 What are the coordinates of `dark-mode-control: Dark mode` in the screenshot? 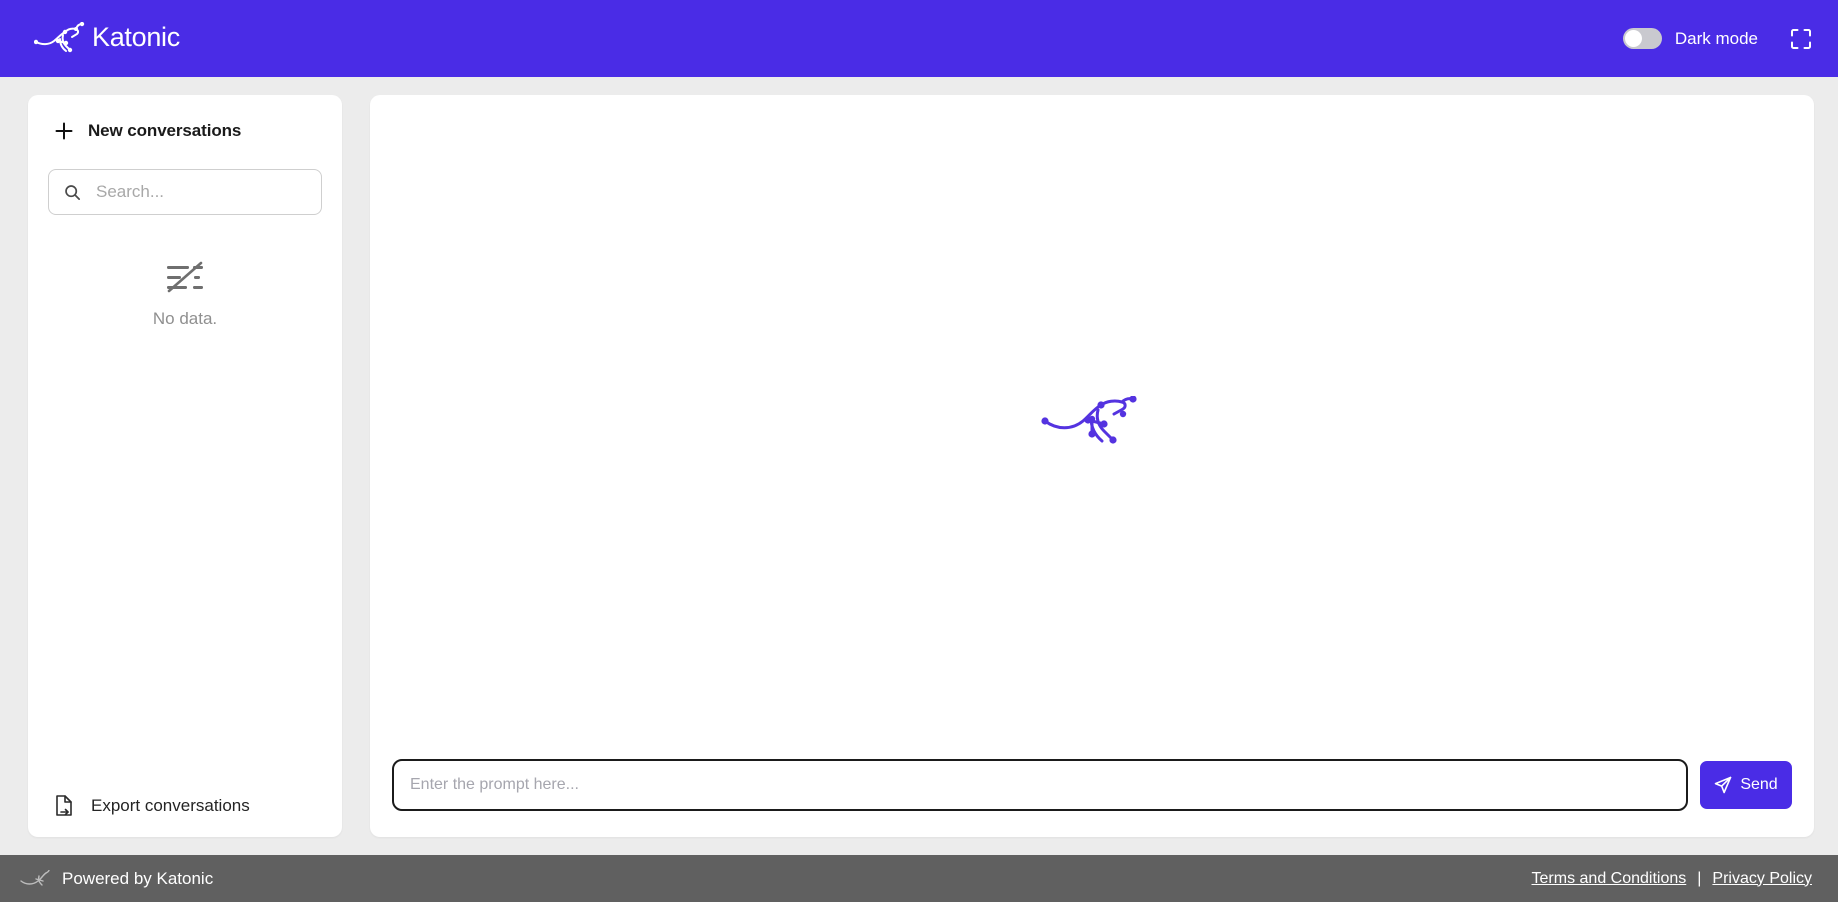 It's located at (1690, 38).